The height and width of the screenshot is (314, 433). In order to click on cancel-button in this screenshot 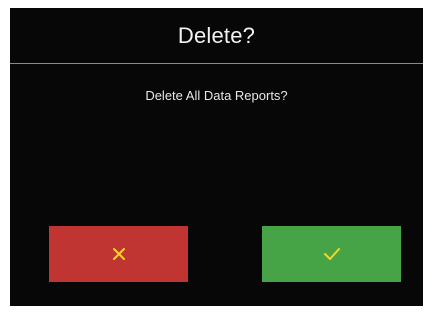, I will do `click(118, 254)`.